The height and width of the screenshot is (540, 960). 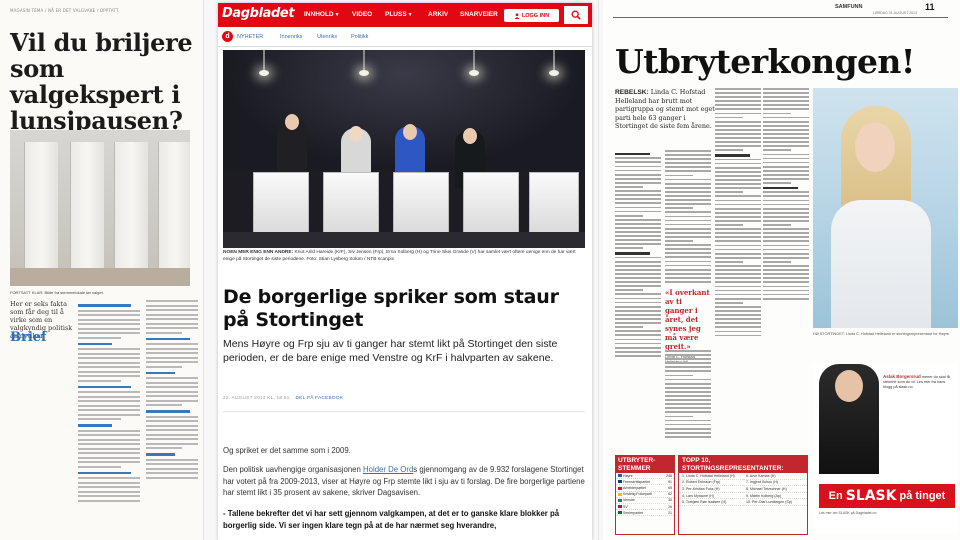 What do you see at coordinates (634, 482) in the screenshot?
I see `stemmer-party: Fremskrittspartiet` at bounding box center [634, 482].